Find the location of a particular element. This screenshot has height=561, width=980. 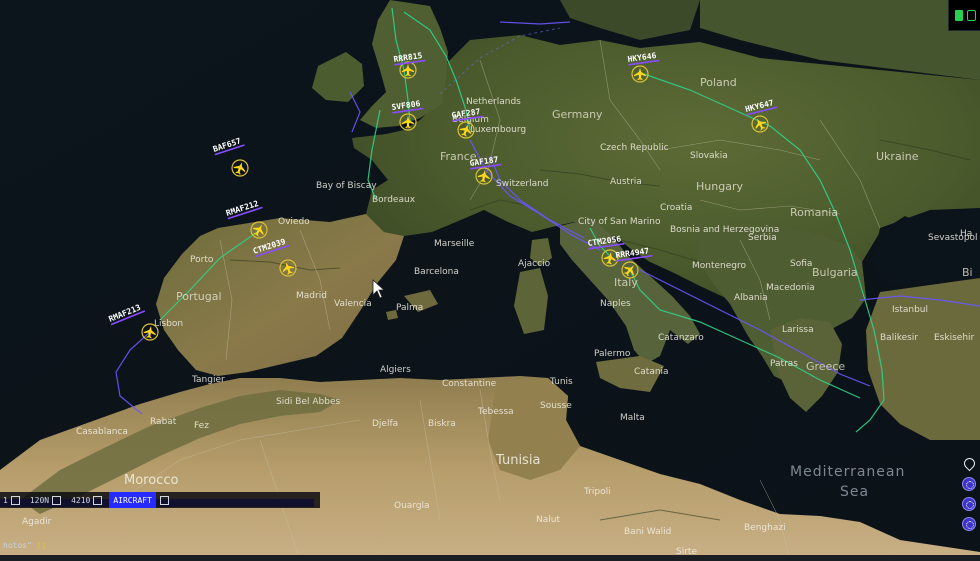

label-naples: Naples is located at coordinates (615, 304).